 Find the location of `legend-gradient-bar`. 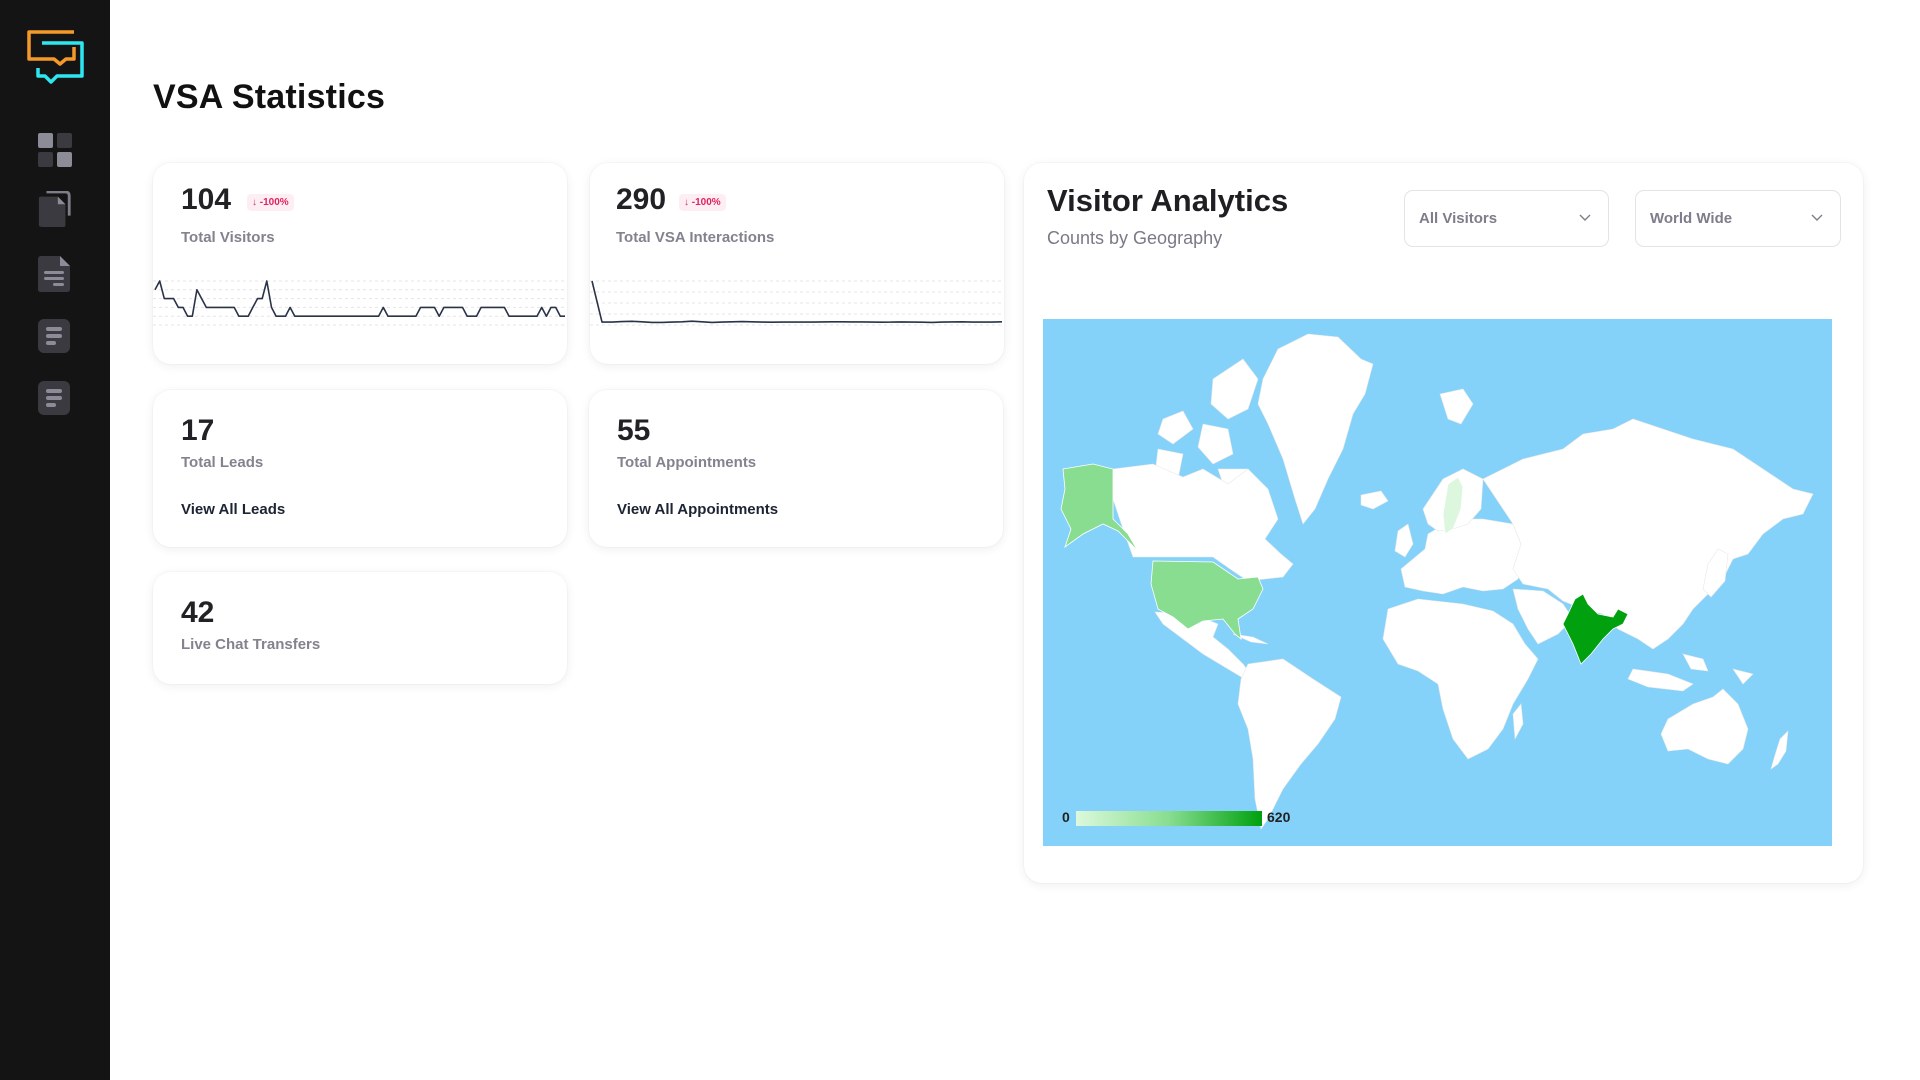

legend-gradient-bar is located at coordinates (1169, 818).